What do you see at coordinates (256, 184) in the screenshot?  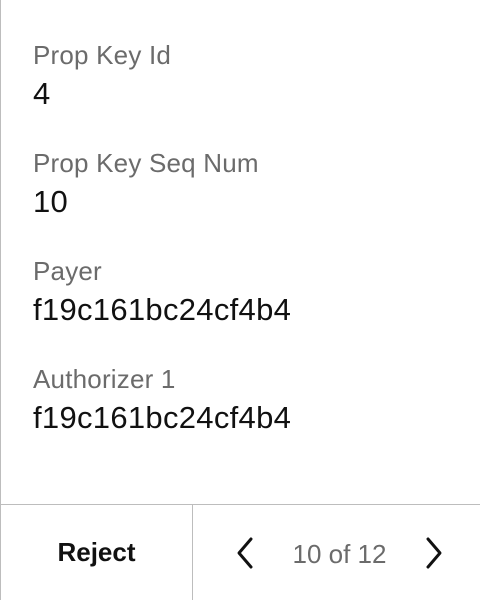 I see `field-prop-key-seq-num: Prop Key Seq Num 10` at bounding box center [256, 184].